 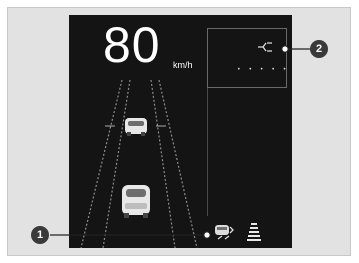 What do you see at coordinates (254, 232) in the screenshot?
I see `lane-keep-status-icon` at bounding box center [254, 232].